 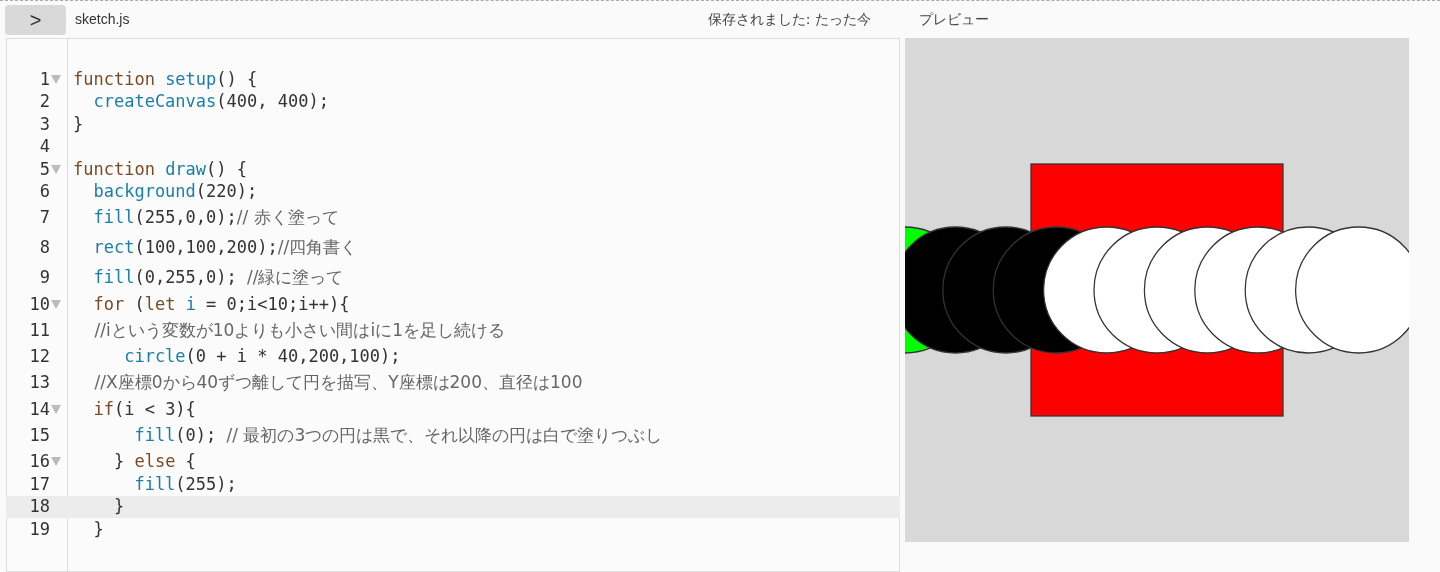 I want to click on code-line: fill(255,0,0);// 赤く塗って, so click(x=215, y=218).